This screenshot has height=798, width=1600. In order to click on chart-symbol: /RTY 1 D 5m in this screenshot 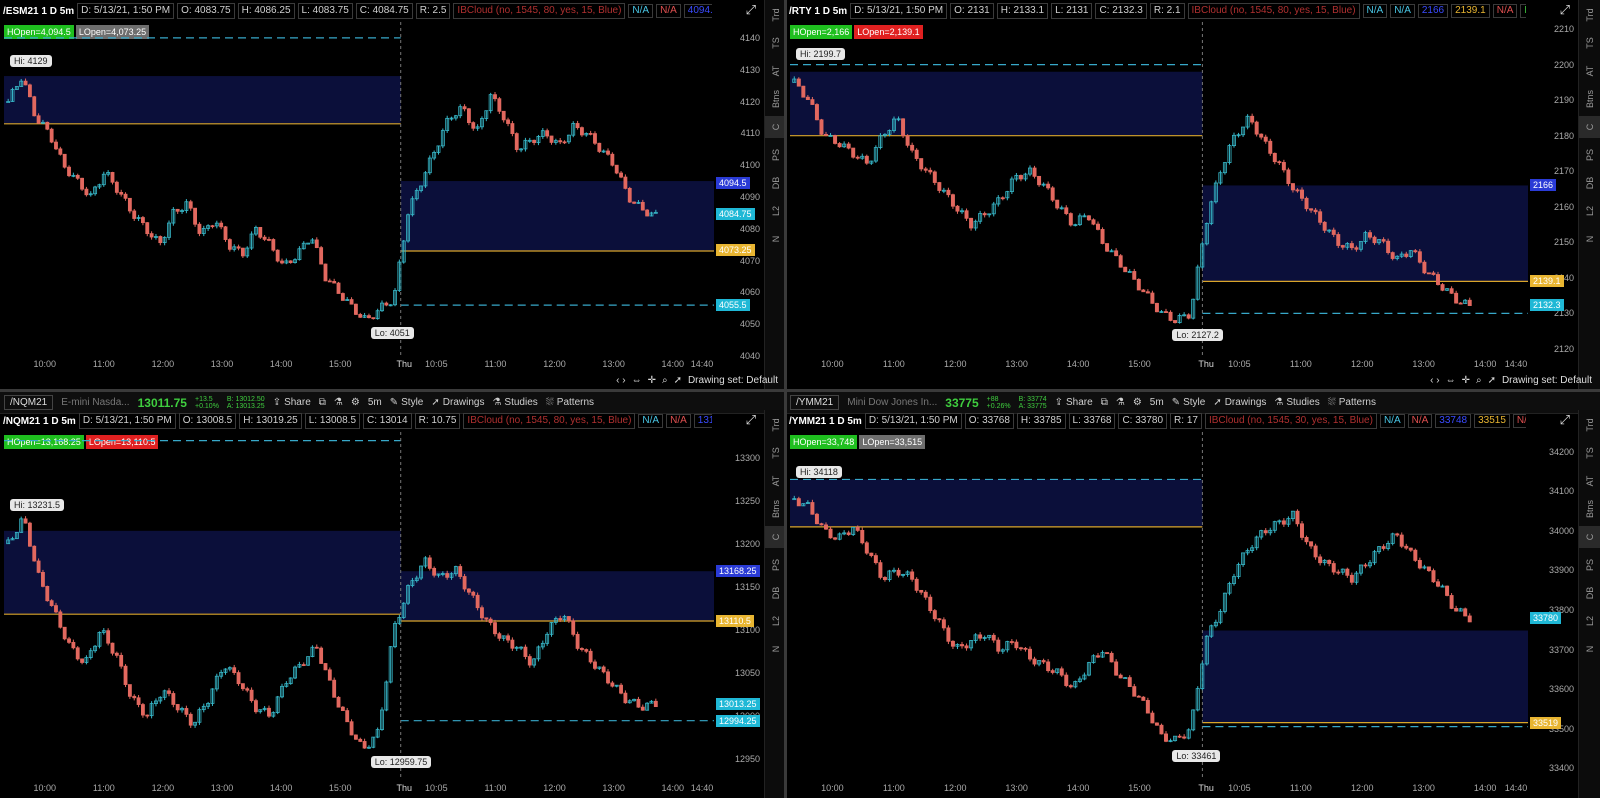, I will do `click(818, 11)`.